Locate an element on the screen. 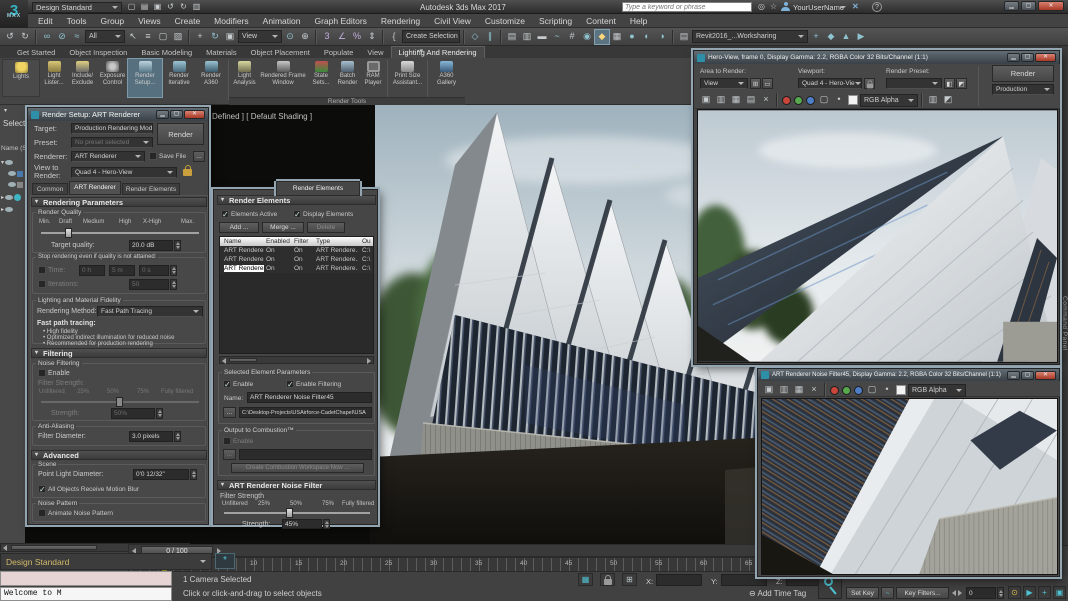 The height and width of the screenshot is (601, 1068). render-button: Render is located at coordinates (1023, 73).